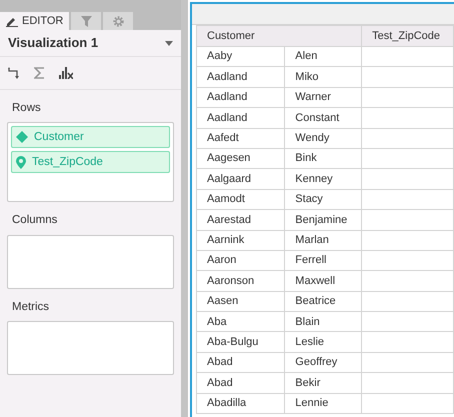 The width and height of the screenshot is (454, 417). What do you see at coordinates (323, 301) in the screenshot?
I see `table-cell: Beatrice` at bounding box center [323, 301].